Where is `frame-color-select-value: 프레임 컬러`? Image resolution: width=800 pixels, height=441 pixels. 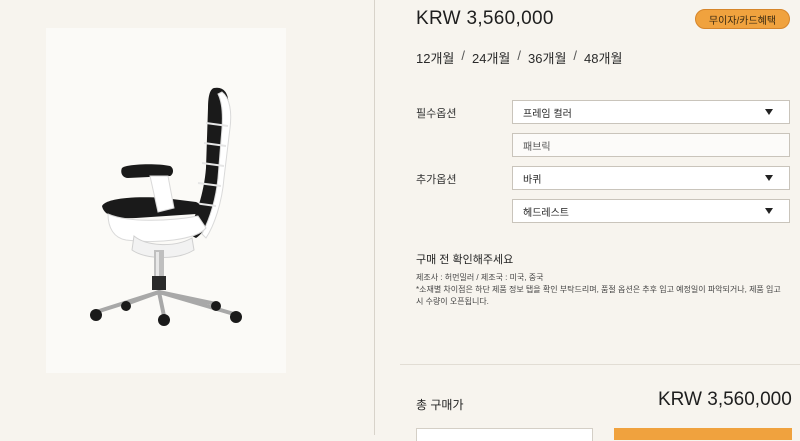 frame-color-select-value: 프레임 컬러 is located at coordinates (547, 114).